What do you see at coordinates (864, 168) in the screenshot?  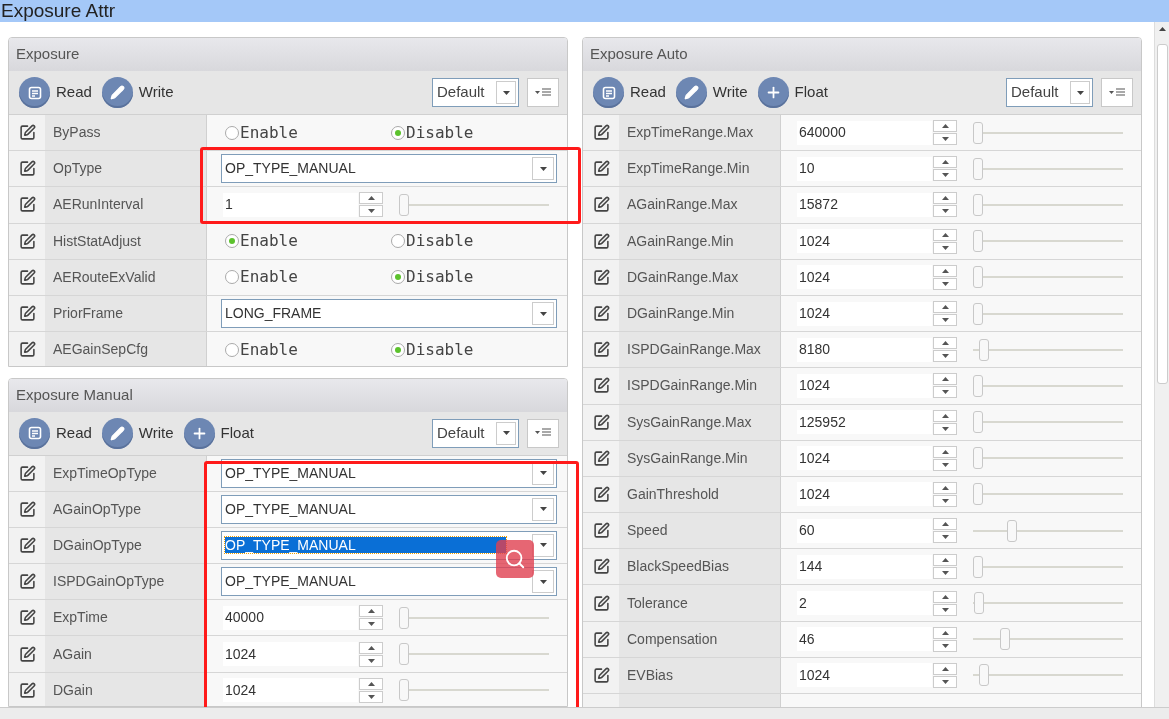 I see `number-field: 10` at bounding box center [864, 168].